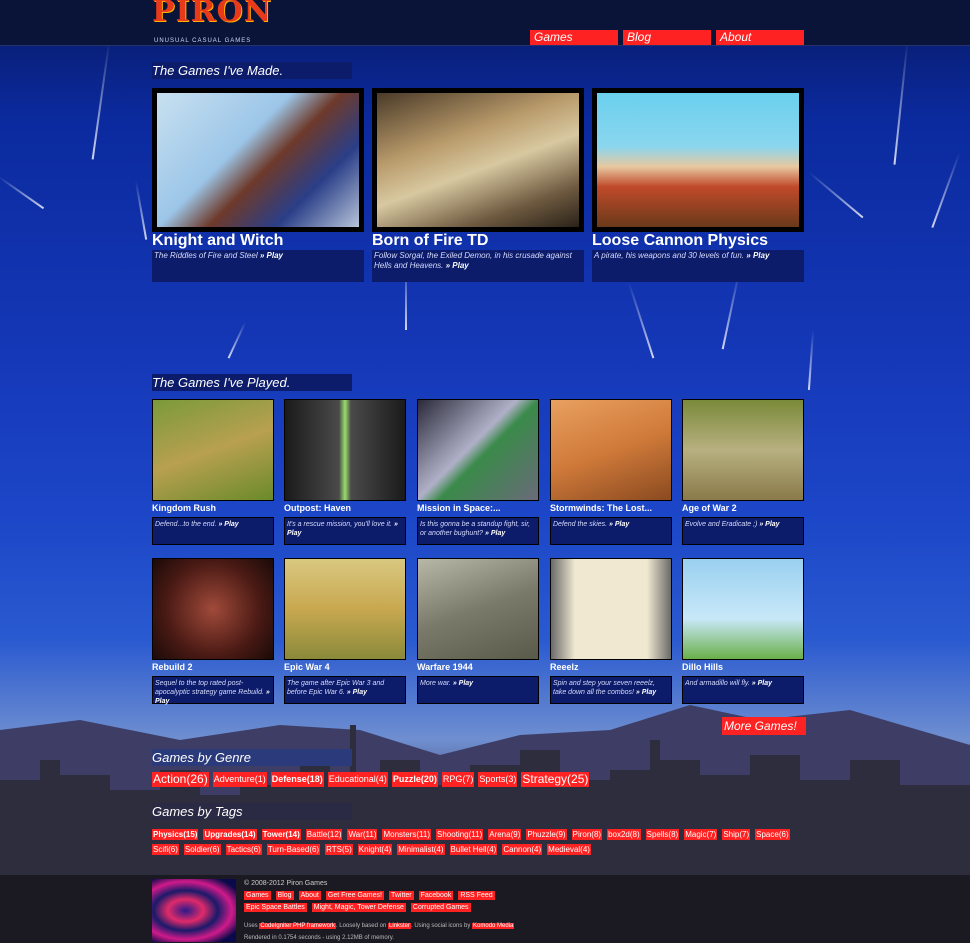  I want to click on knight-and-witch-thumbnail, so click(258, 160).